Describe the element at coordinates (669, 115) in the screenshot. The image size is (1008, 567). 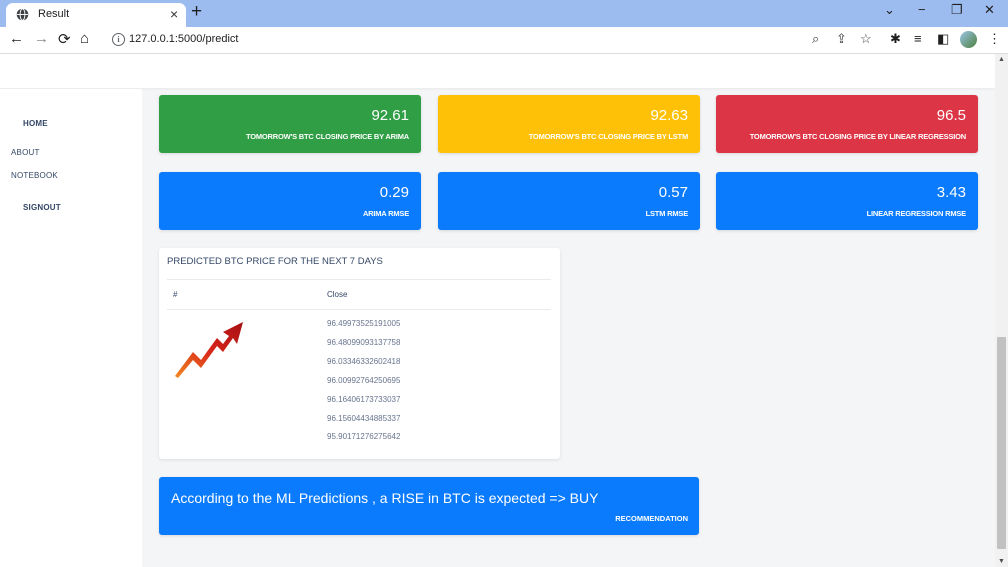
I see `card-value: 92.63` at that location.